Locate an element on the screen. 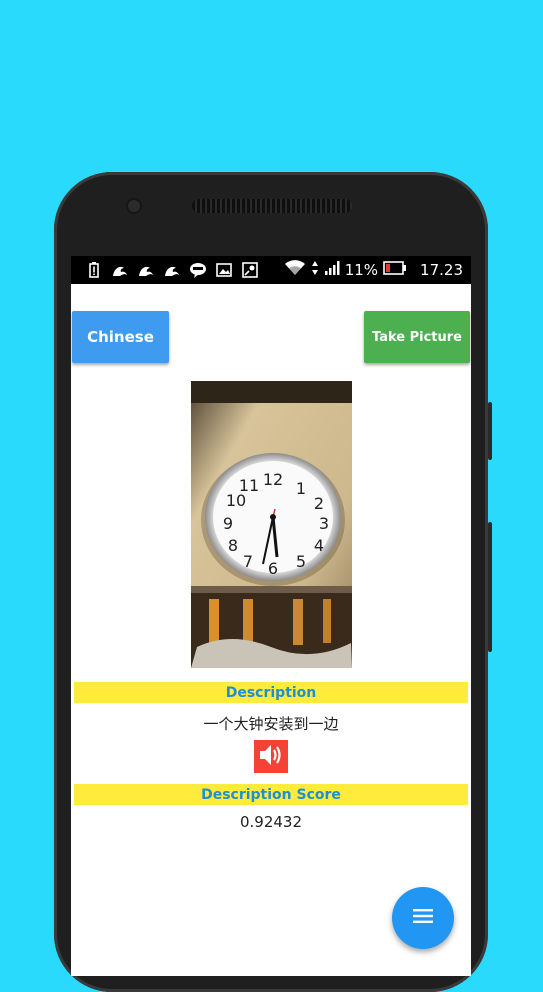  clock: 17.23 is located at coordinates (441, 270).